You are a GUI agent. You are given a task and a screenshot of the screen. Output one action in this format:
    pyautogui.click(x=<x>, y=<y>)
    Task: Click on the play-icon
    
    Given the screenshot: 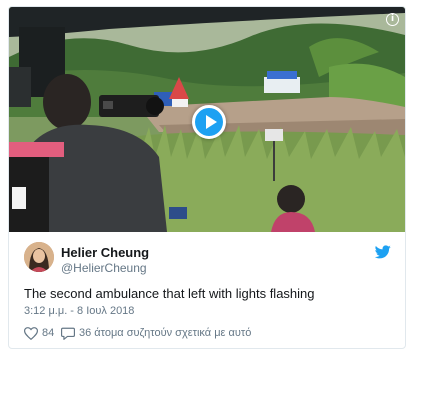 What is the action you would take?
    pyautogui.click(x=211, y=122)
    